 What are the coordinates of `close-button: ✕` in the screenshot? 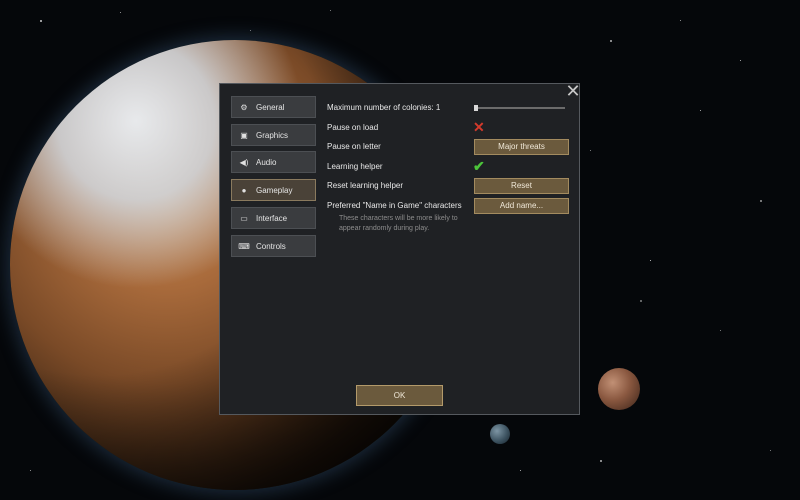 It's located at (573, 91).